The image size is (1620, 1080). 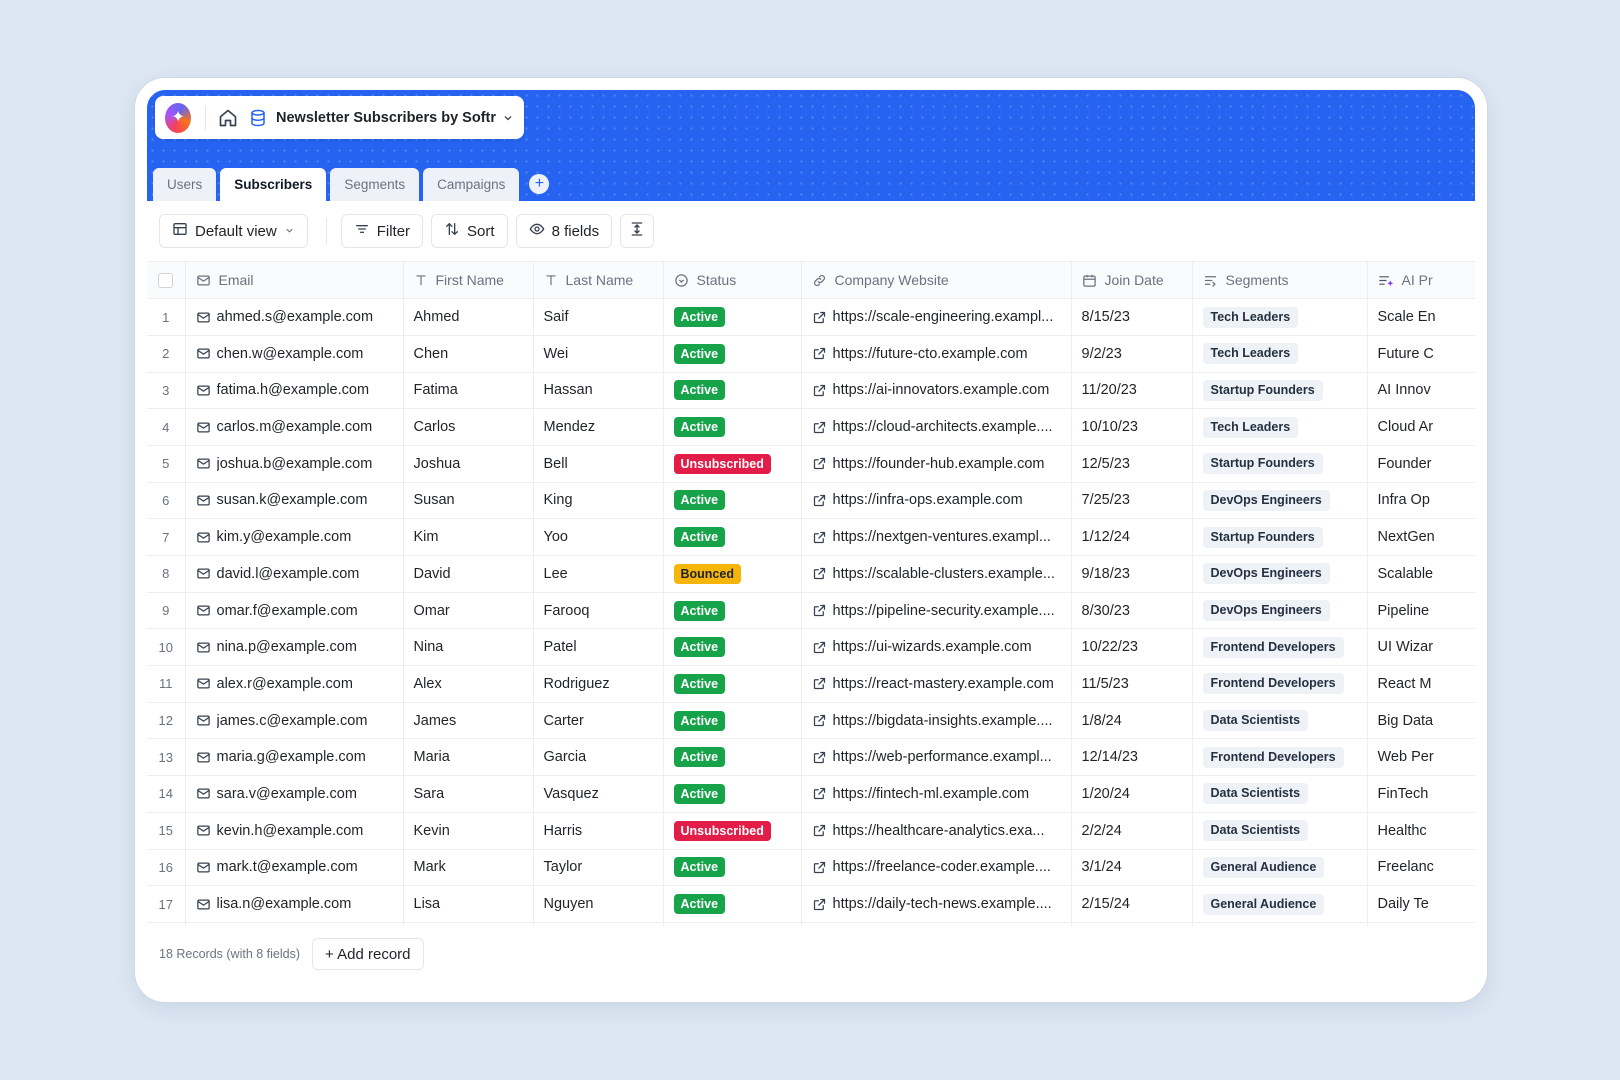 I want to click on first-name-cell: James, so click(x=468, y=721).